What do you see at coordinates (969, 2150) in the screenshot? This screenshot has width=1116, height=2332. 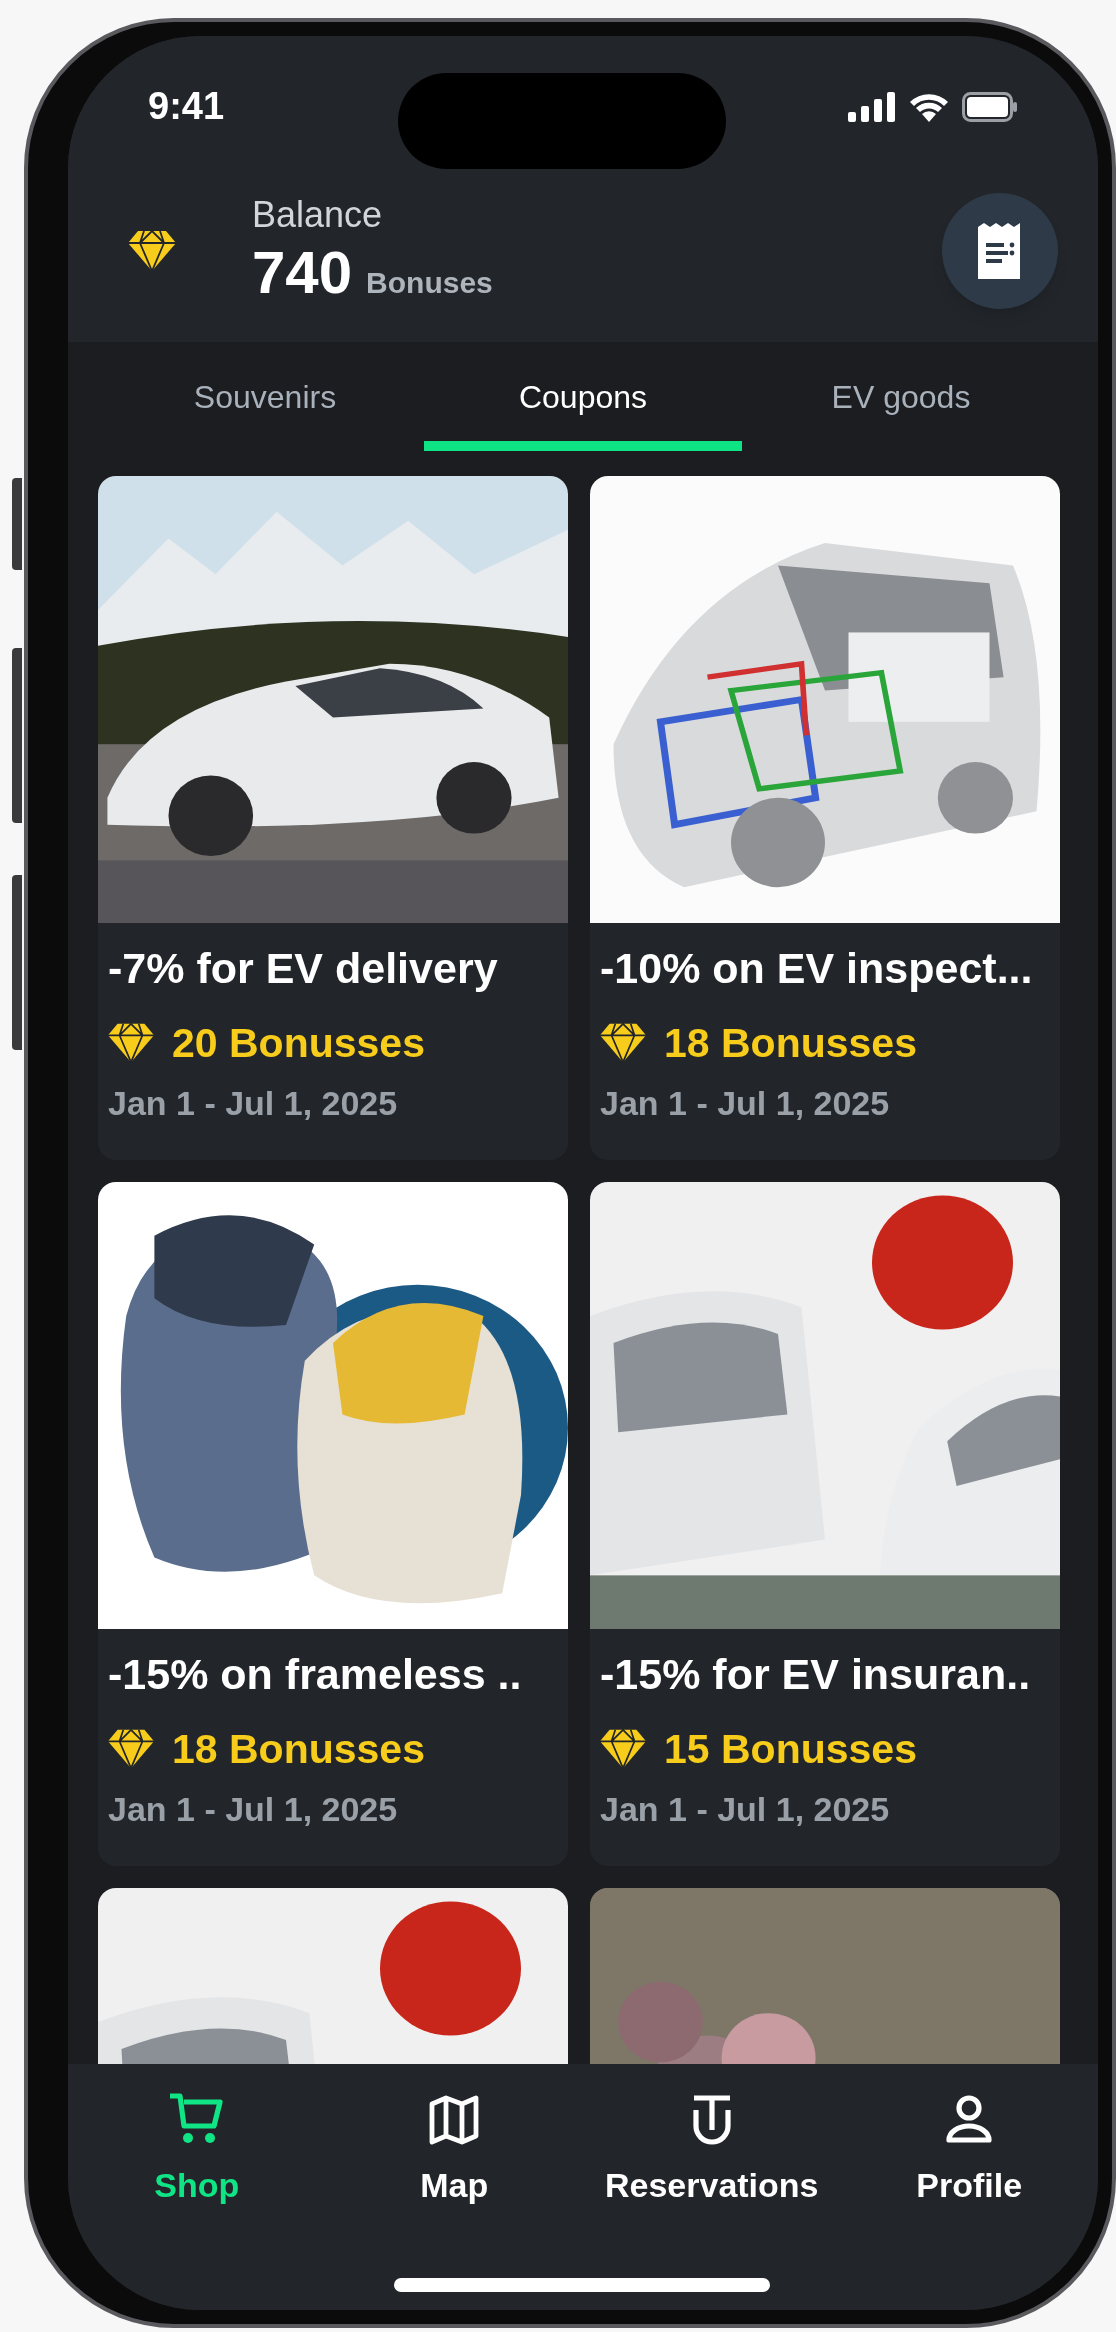 I see `nav-item: Profile` at bounding box center [969, 2150].